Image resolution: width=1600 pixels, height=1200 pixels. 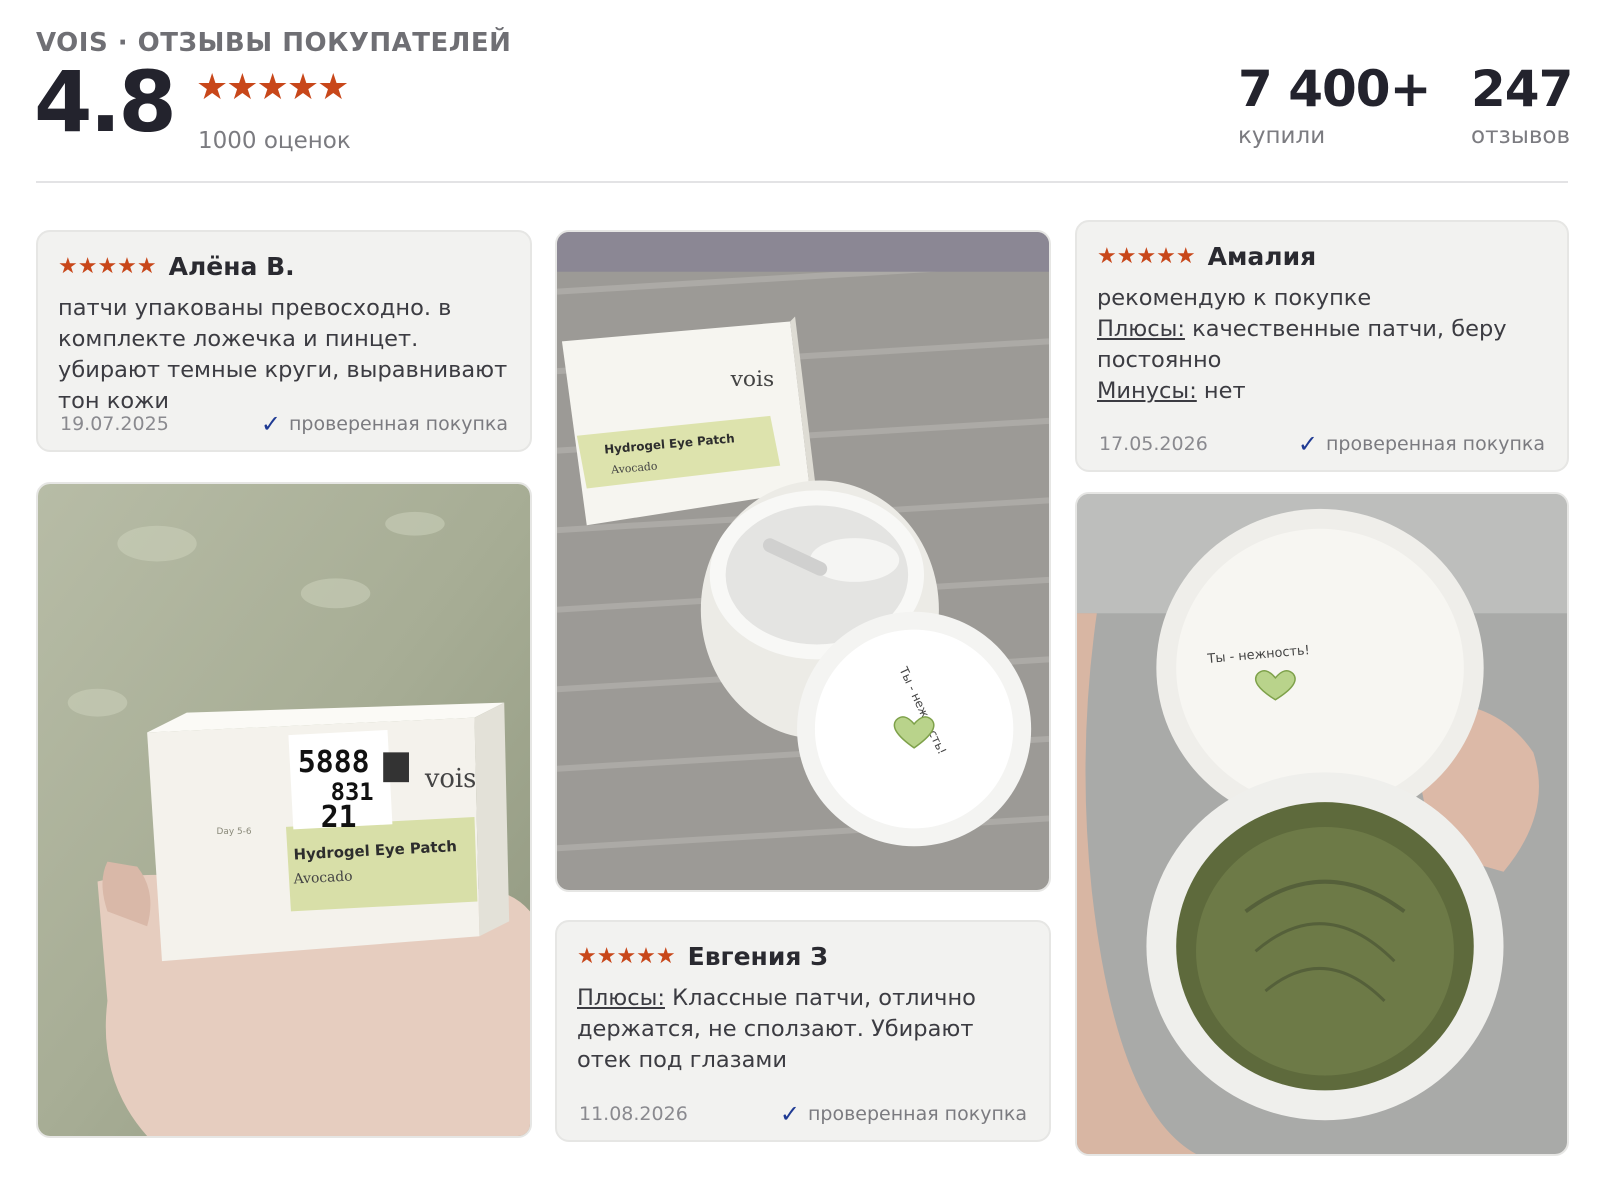 What do you see at coordinates (1282, 136) in the screenshot?
I see `stat-bought-label: купили` at bounding box center [1282, 136].